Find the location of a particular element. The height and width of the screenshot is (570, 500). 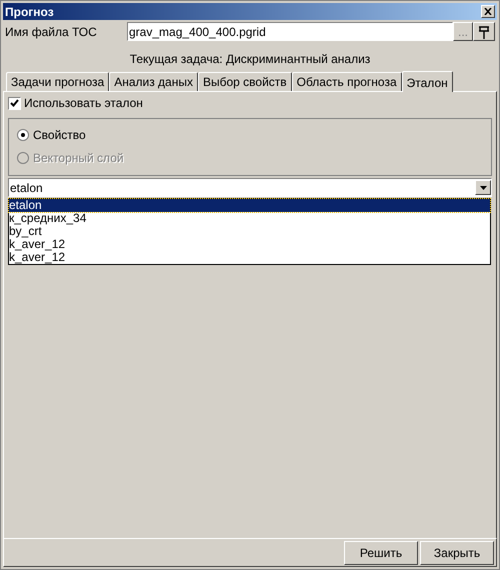

tab: Эталон is located at coordinates (427, 81).